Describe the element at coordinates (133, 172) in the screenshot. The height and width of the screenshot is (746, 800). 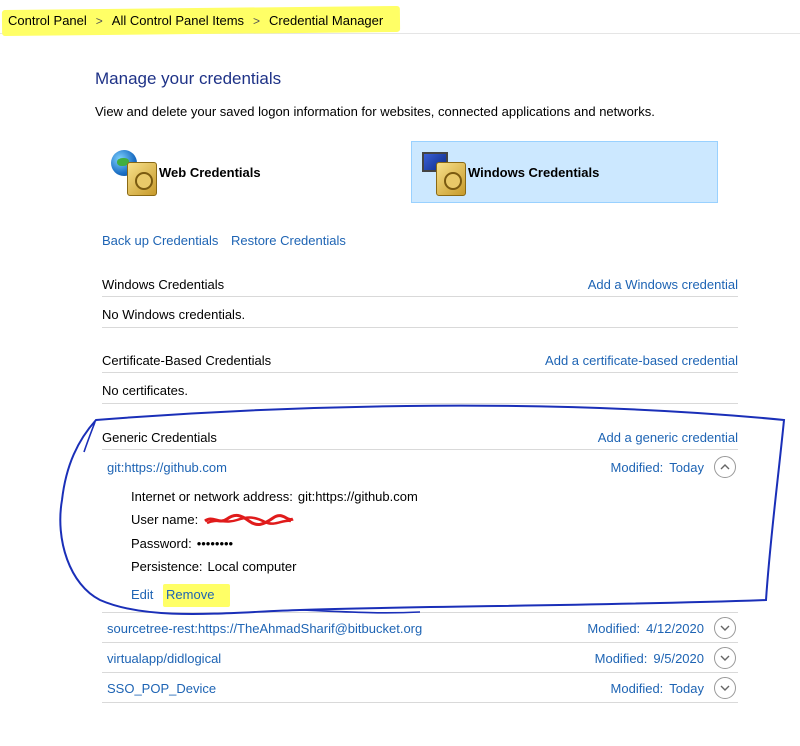
I see `globe-vault-icon` at that location.